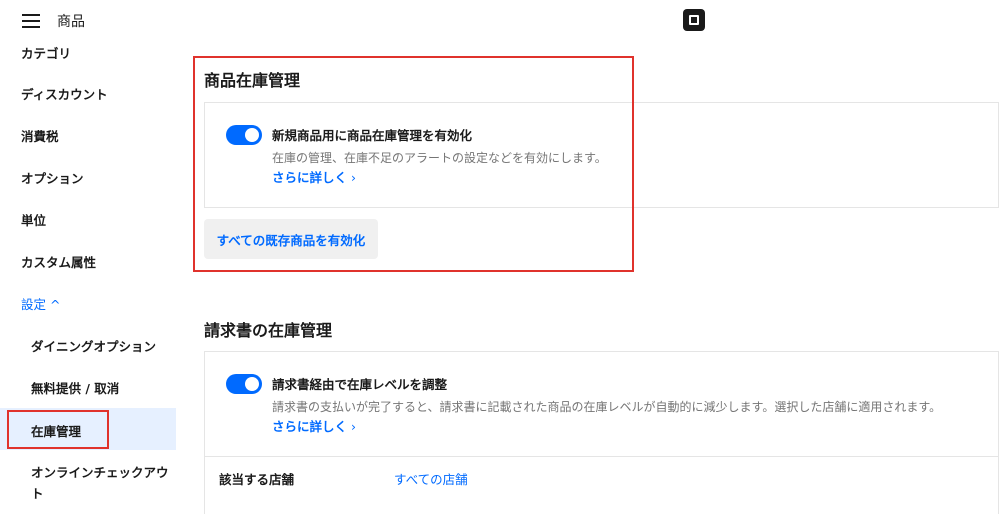  Describe the element at coordinates (431, 478) in the screenshot. I see `applicable-stores-link: すべての店舗` at that location.